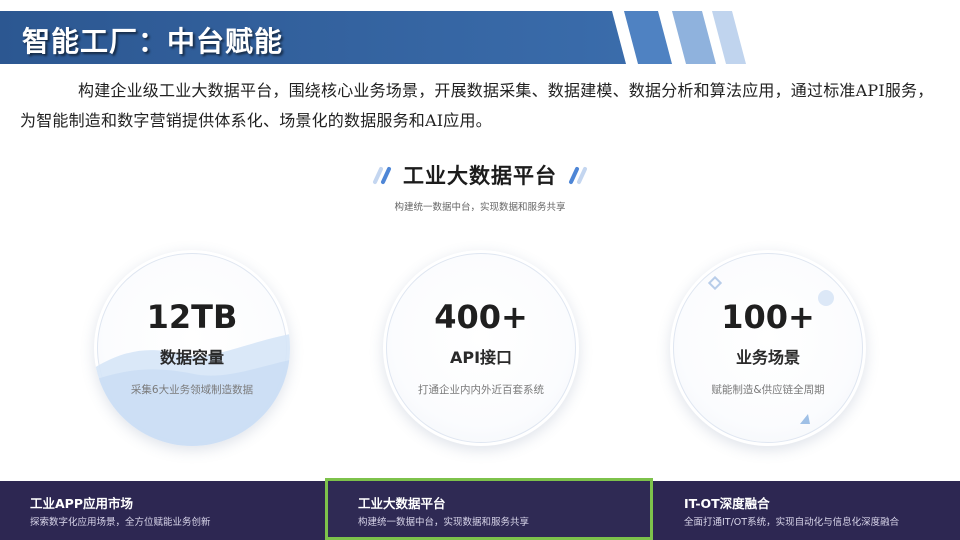 The width and height of the screenshot is (960, 540). Describe the element at coordinates (81, 503) in the screenshot. I see `tab-title: 工业APP应用市场` at that location.